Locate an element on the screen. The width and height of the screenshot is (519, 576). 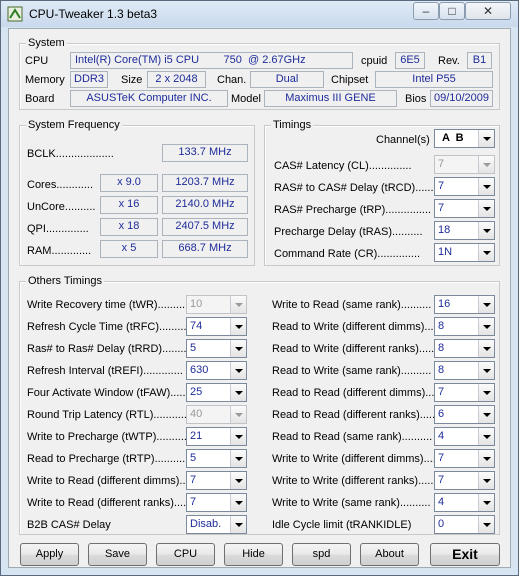
right-write-to-write-different-dimms-select: 7 is located at coordinates (464, 458).